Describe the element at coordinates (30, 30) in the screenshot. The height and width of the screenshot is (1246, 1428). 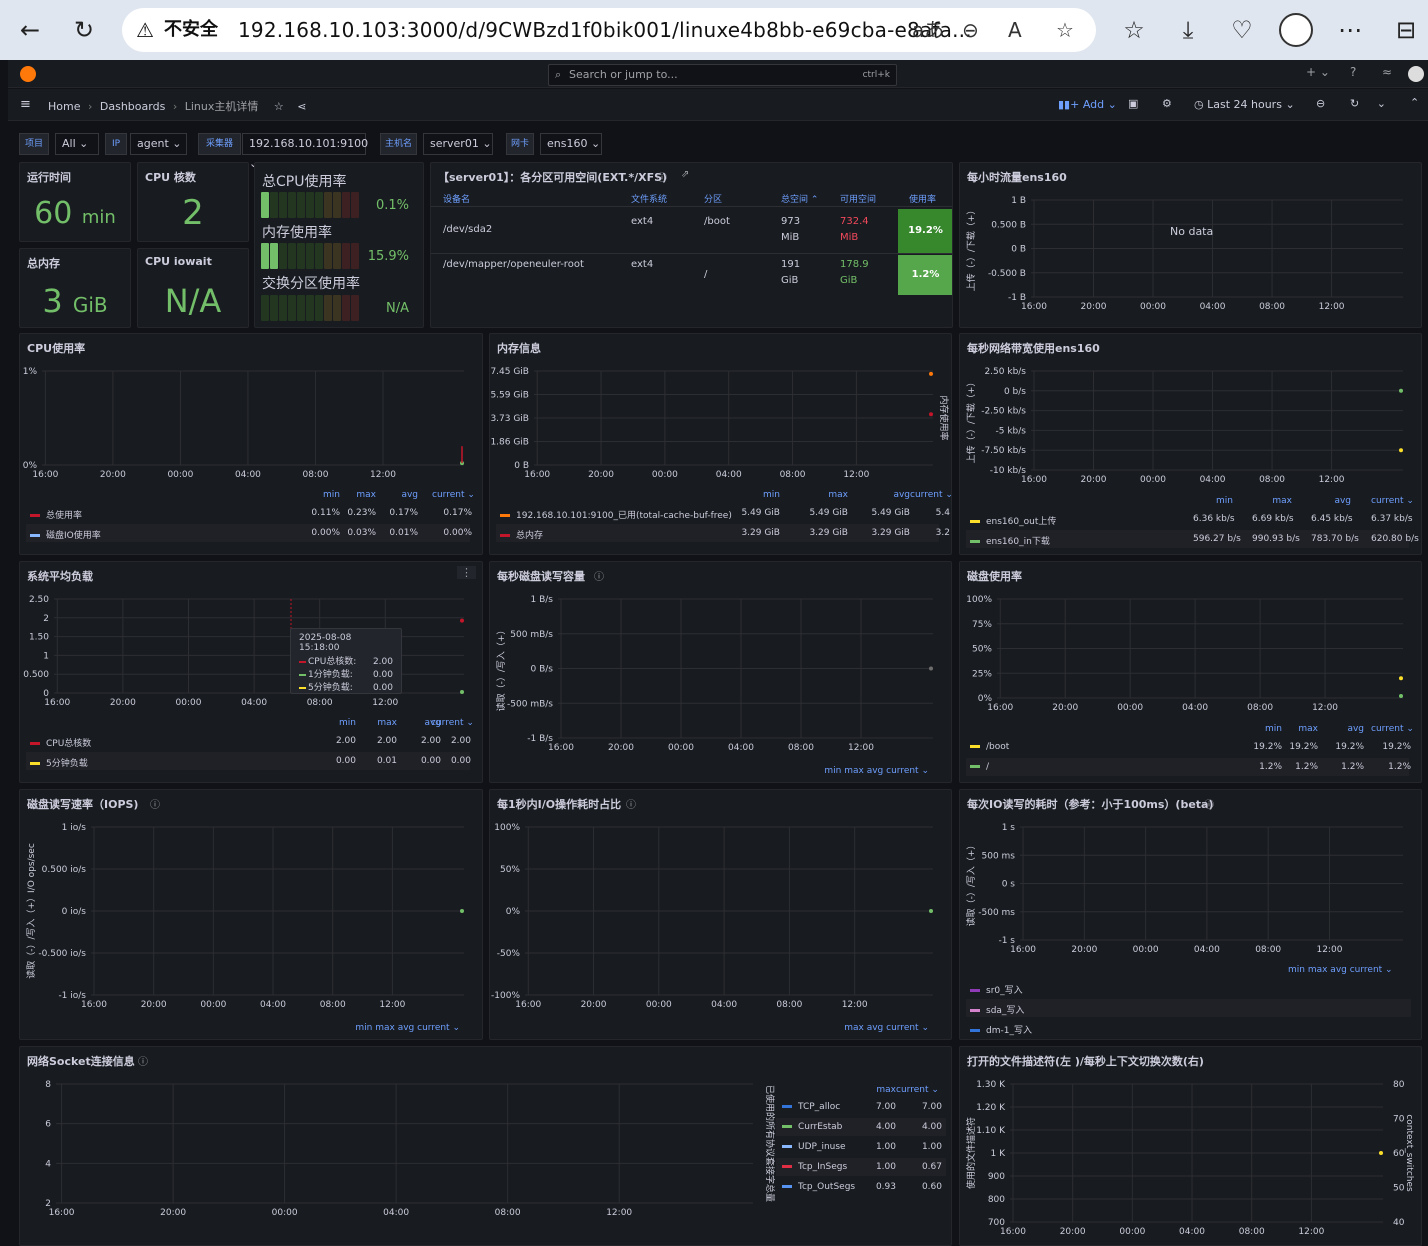
I see `back-icon: ←` at that location.